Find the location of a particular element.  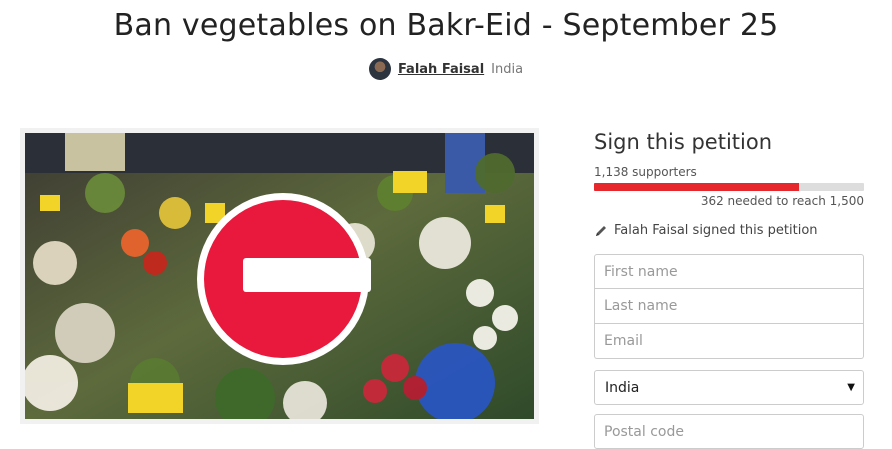

progress-bar is located at coordinates (729, 187).